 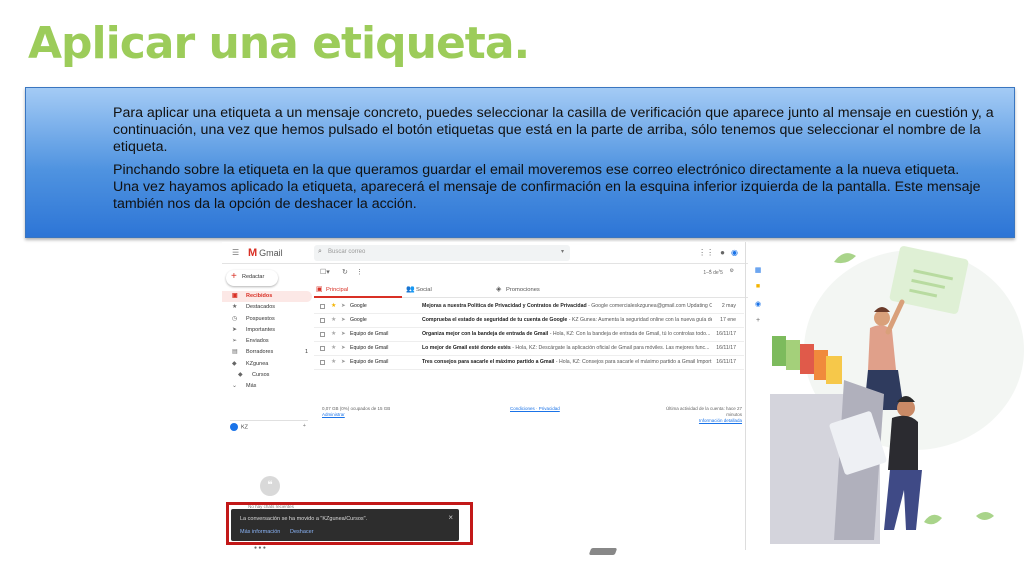 What do you see at coordinates (251, 386) in the screenshot?
I see `sidebar-item-label: Más` at bounding box center [251, 386].